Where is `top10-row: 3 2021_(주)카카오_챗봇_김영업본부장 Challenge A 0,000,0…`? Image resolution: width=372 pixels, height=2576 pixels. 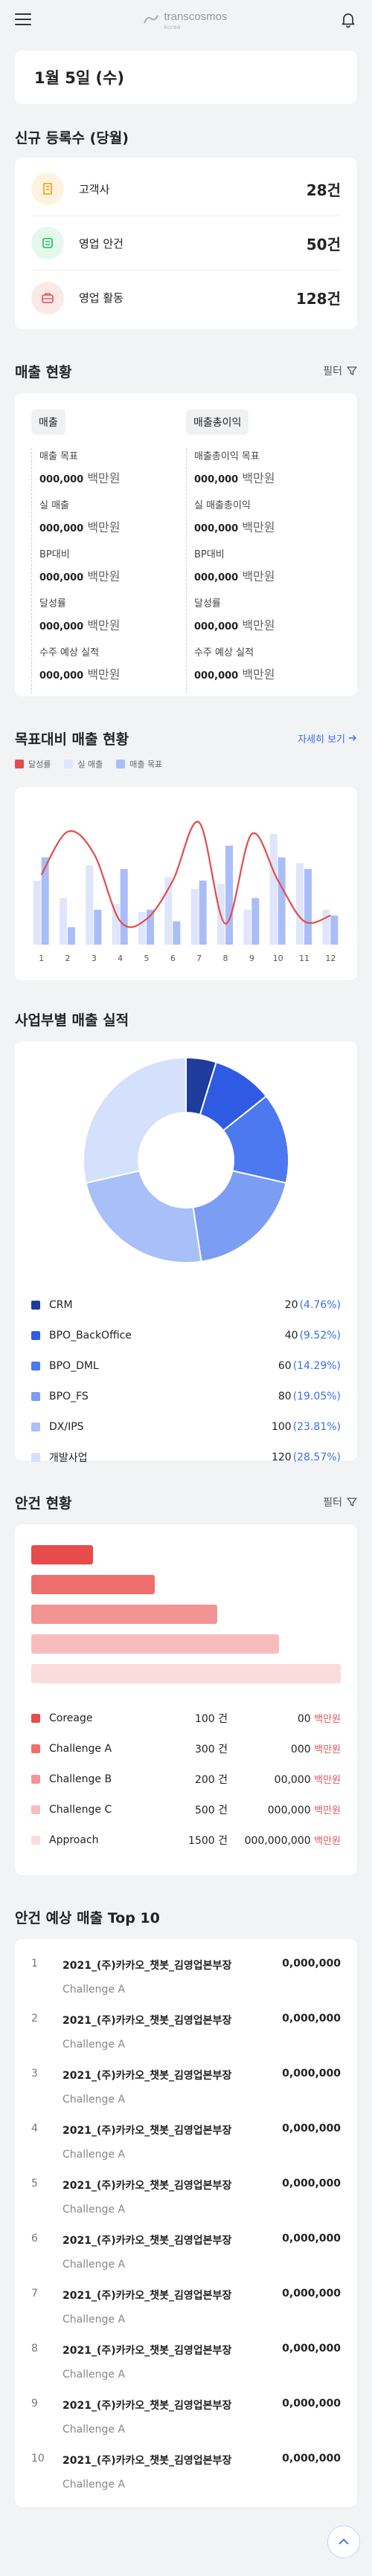
top10-row: 3 2021_(주)카카오_챗봇_김영업본부장 Challenge A 0,000,0… is located at coordinates (186, 2085).